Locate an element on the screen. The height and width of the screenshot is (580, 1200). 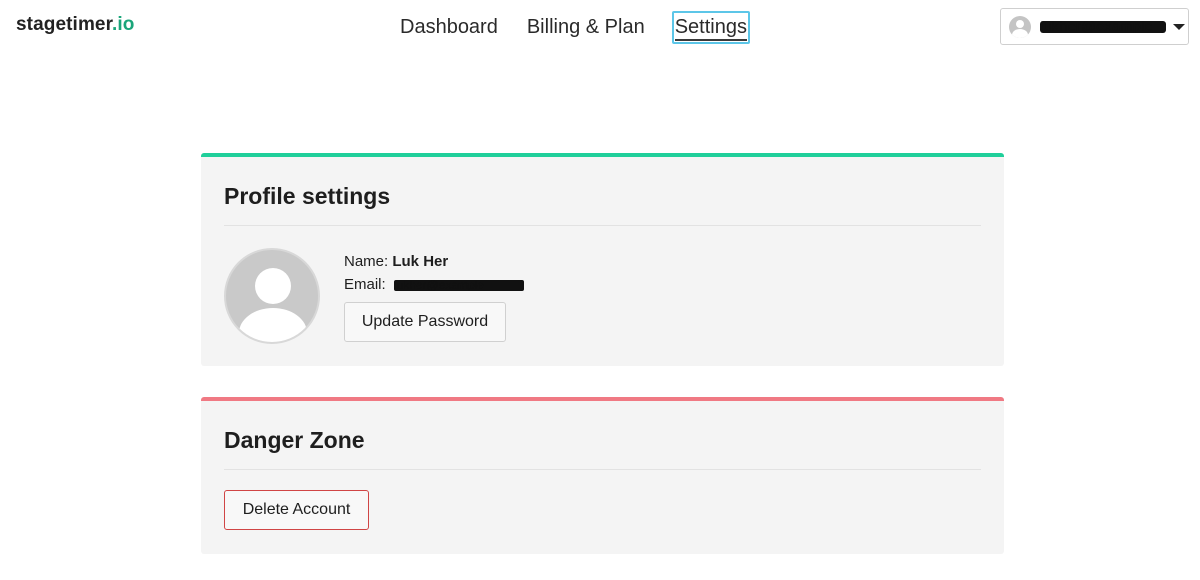
profile-name-line: Name: Luk Her is located at coordinates (434, 263).